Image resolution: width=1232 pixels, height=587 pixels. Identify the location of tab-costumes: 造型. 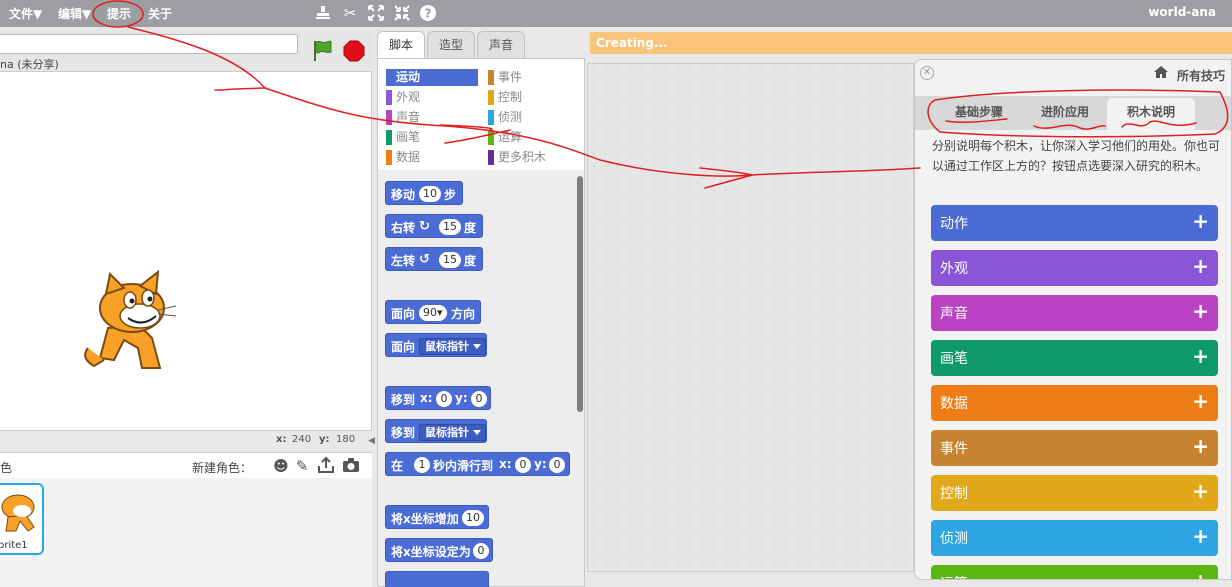
(451, 44).